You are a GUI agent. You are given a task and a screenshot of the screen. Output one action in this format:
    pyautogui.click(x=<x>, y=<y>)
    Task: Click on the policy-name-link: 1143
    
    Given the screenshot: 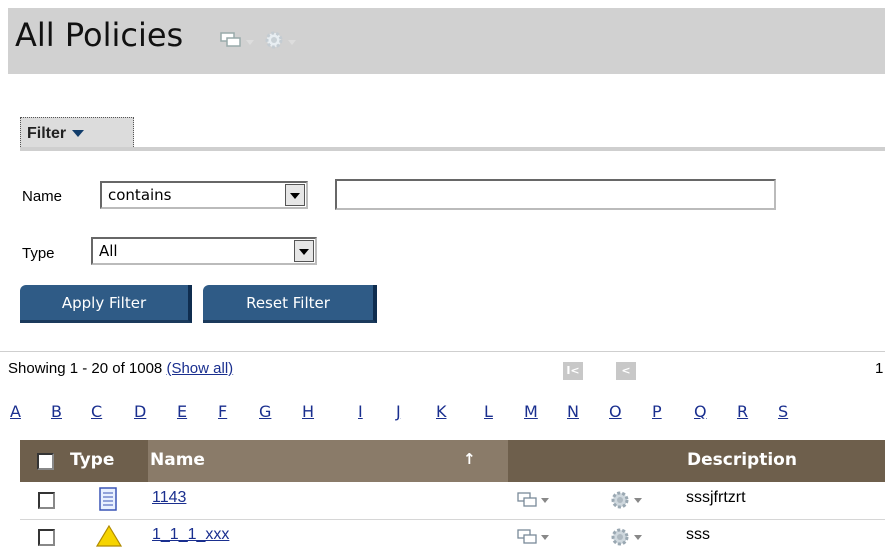 What is the action you would take?
    pyautogui.click(x=169, y=498)
    